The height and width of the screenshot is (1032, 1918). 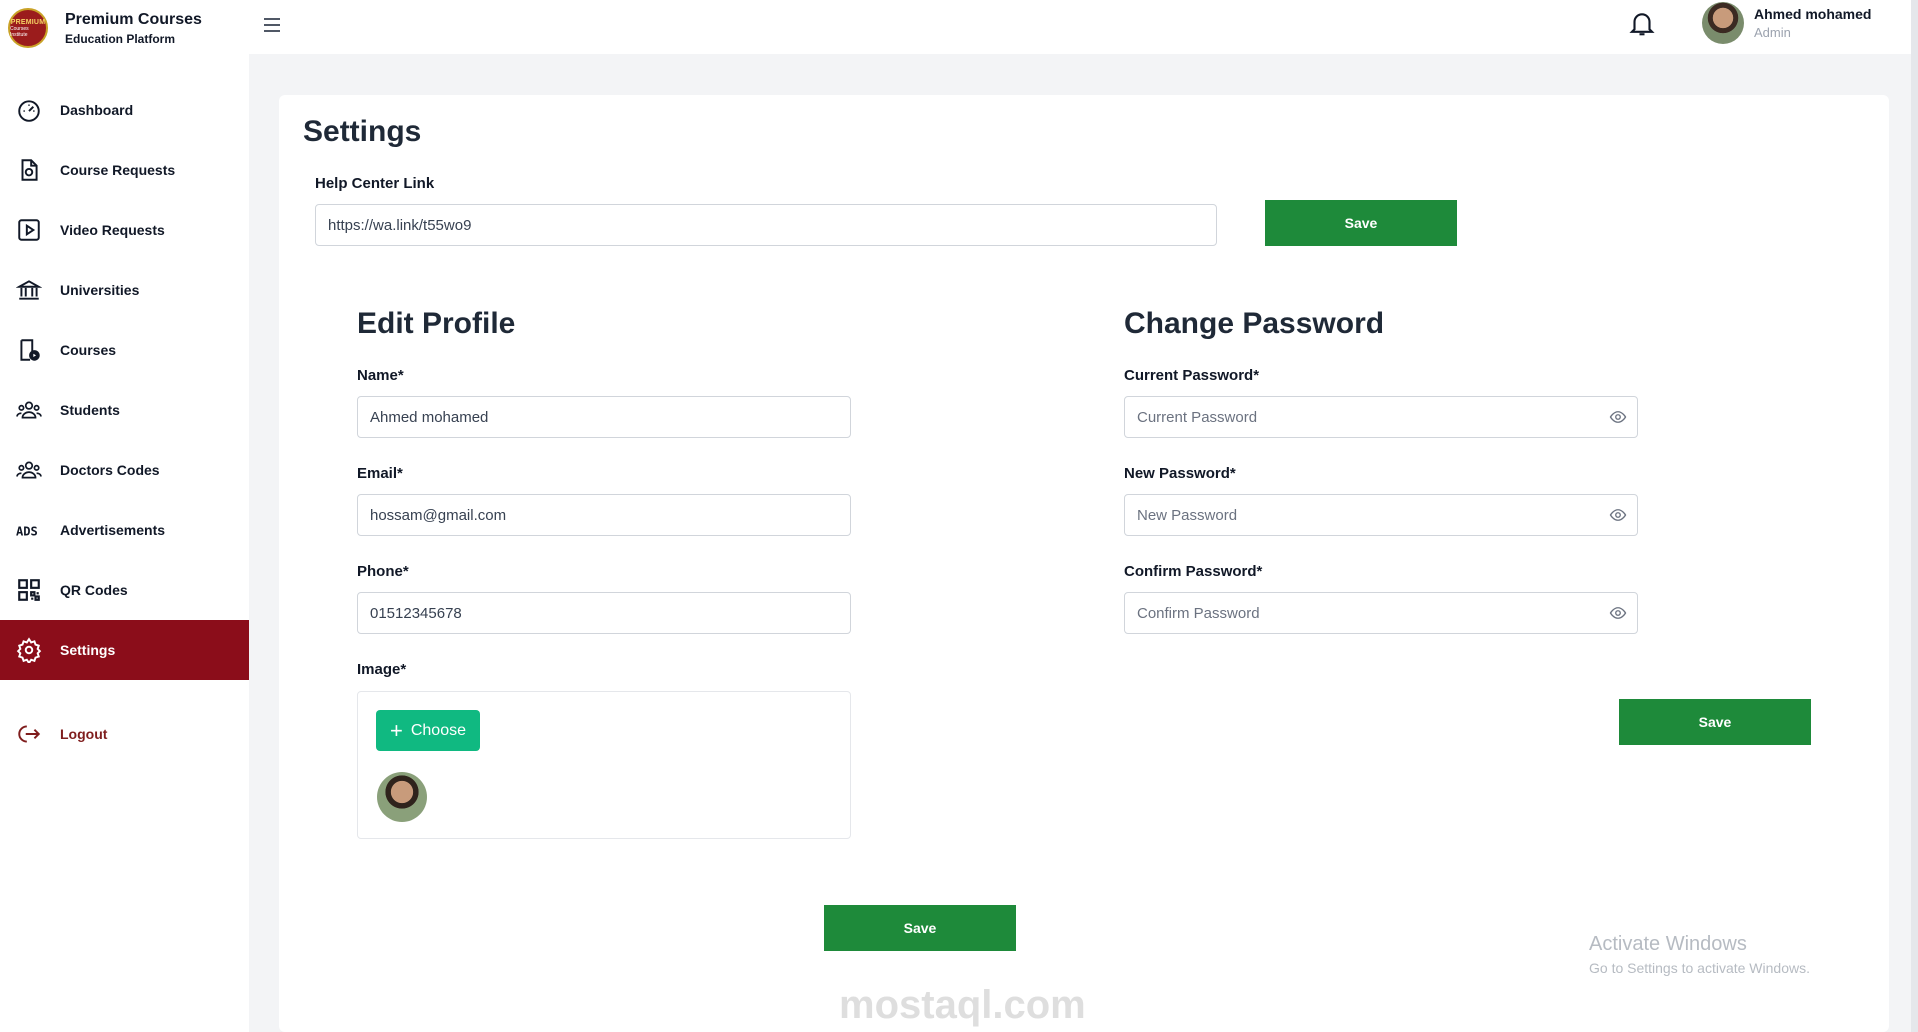 I want to click on sidebar-item-settings: Settings, so click(x=124, y=650).